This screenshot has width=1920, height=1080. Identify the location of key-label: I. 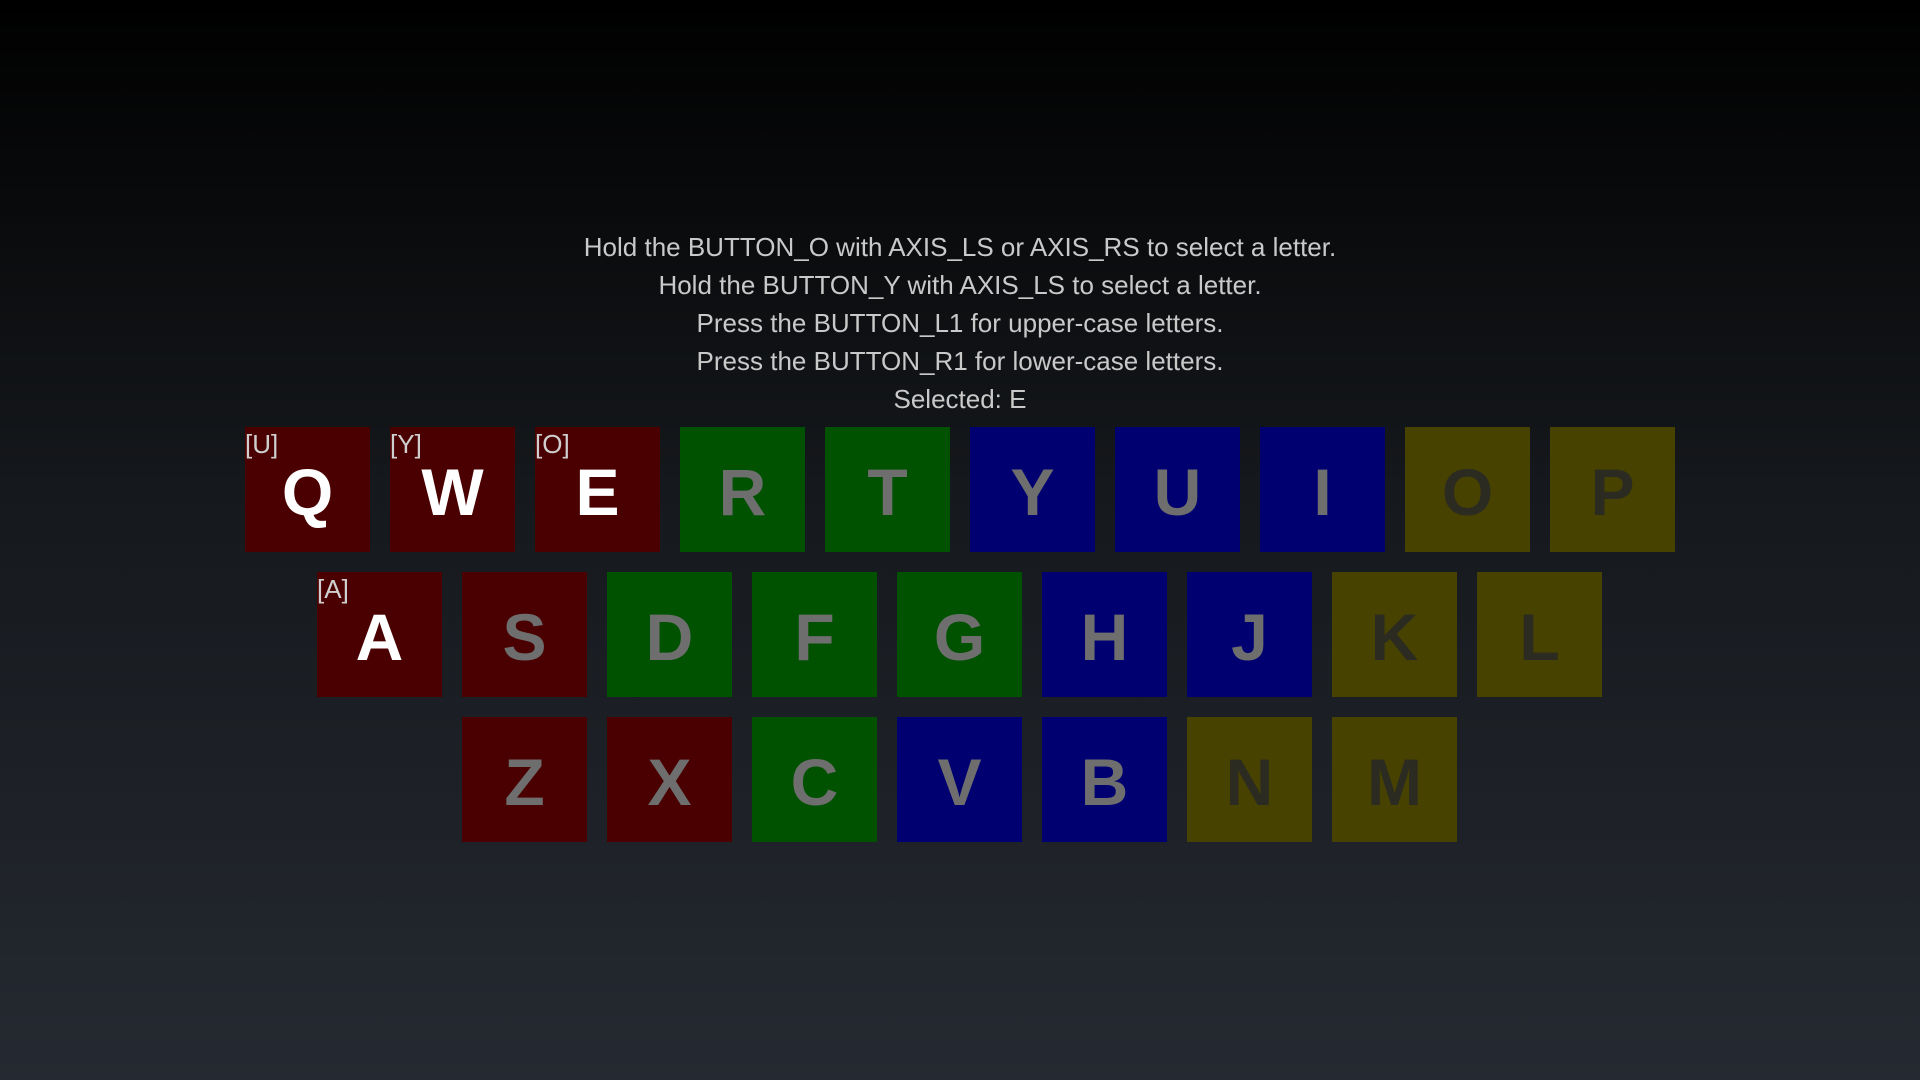
(1322, 492).